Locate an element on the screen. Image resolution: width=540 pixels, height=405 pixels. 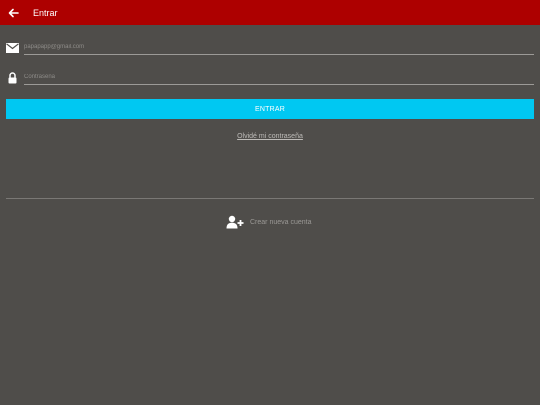
lock-icon is located at coordinates (12, 78).